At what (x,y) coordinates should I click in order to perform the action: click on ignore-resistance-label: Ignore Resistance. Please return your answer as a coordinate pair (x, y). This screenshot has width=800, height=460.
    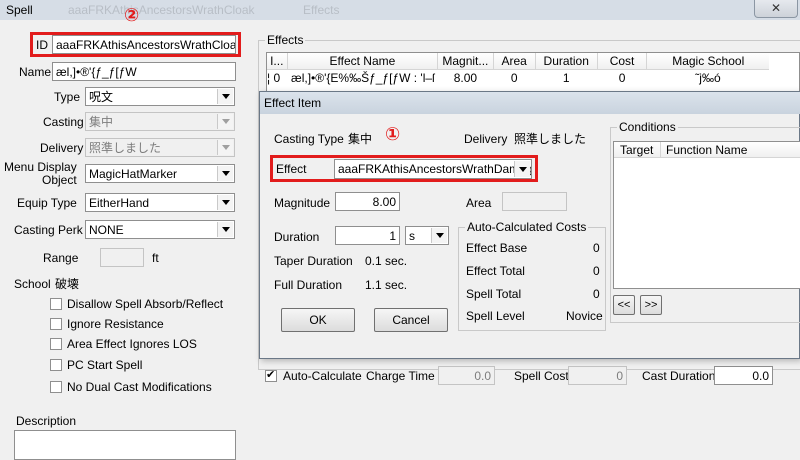
    Looking at the image, I should click on (115, 324).